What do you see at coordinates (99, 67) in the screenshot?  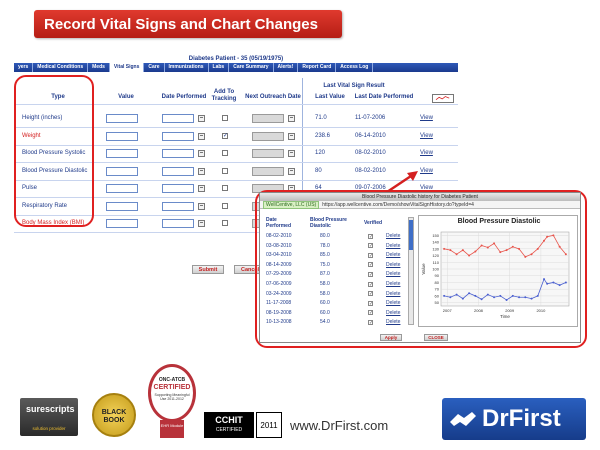 I see `nav-tab-2: Meds` at bounding box center [99, 67].